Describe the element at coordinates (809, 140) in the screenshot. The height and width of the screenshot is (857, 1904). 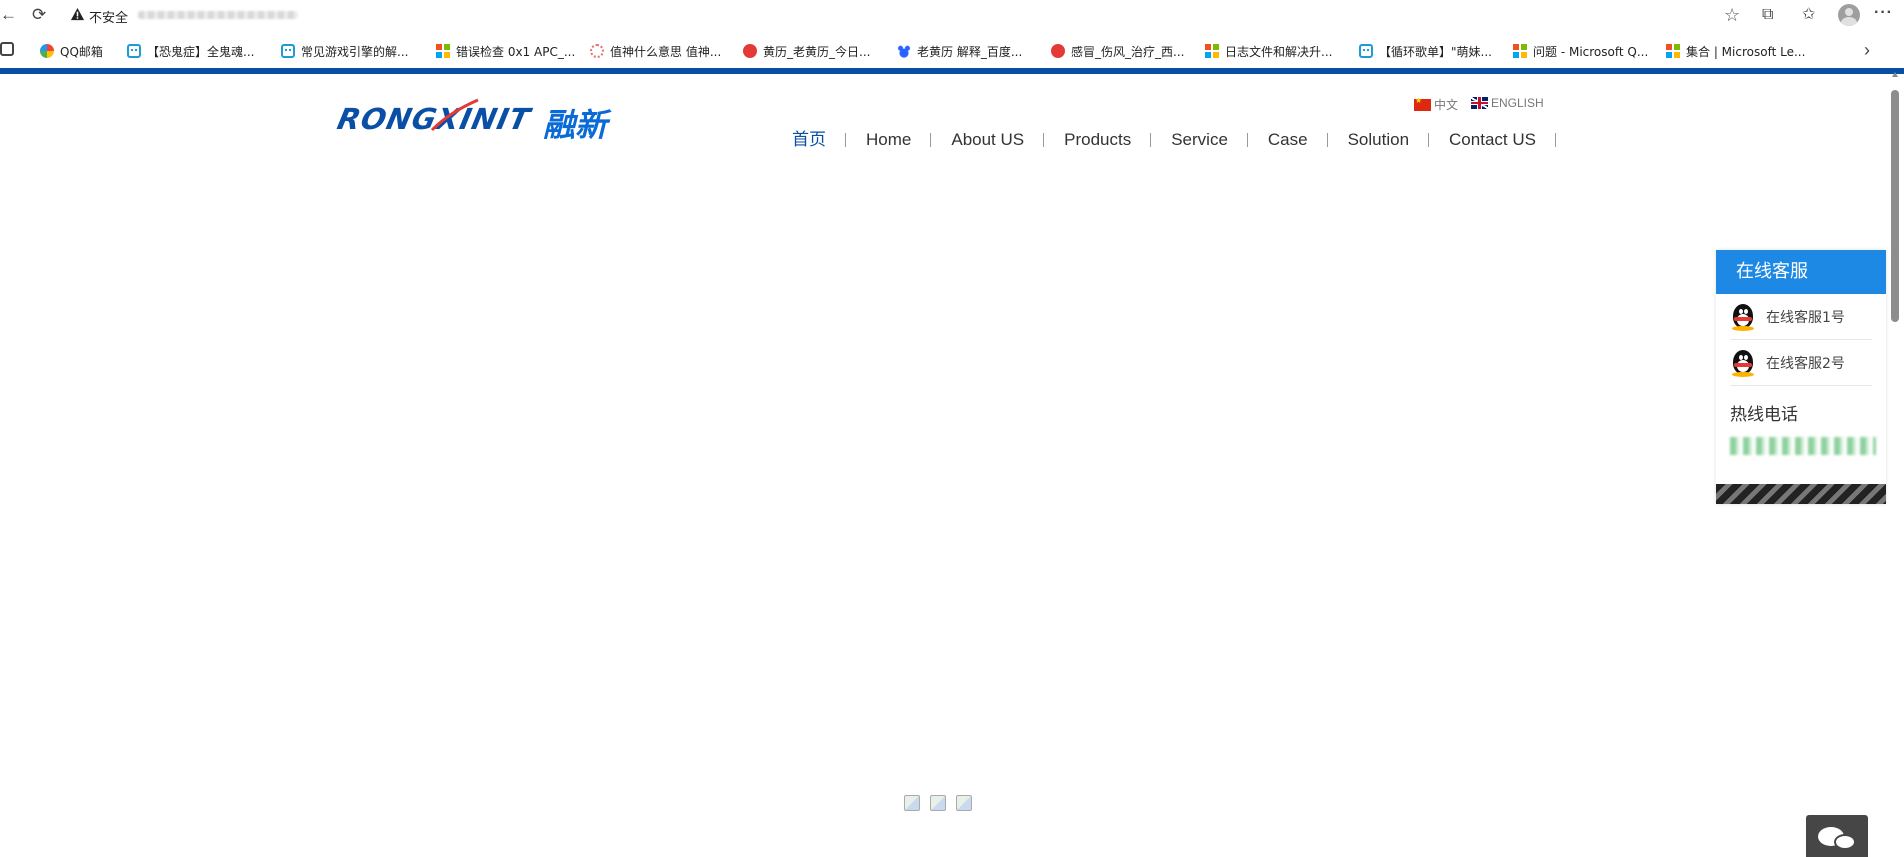
I see `nav-item-home-cn: 首页` at that location.